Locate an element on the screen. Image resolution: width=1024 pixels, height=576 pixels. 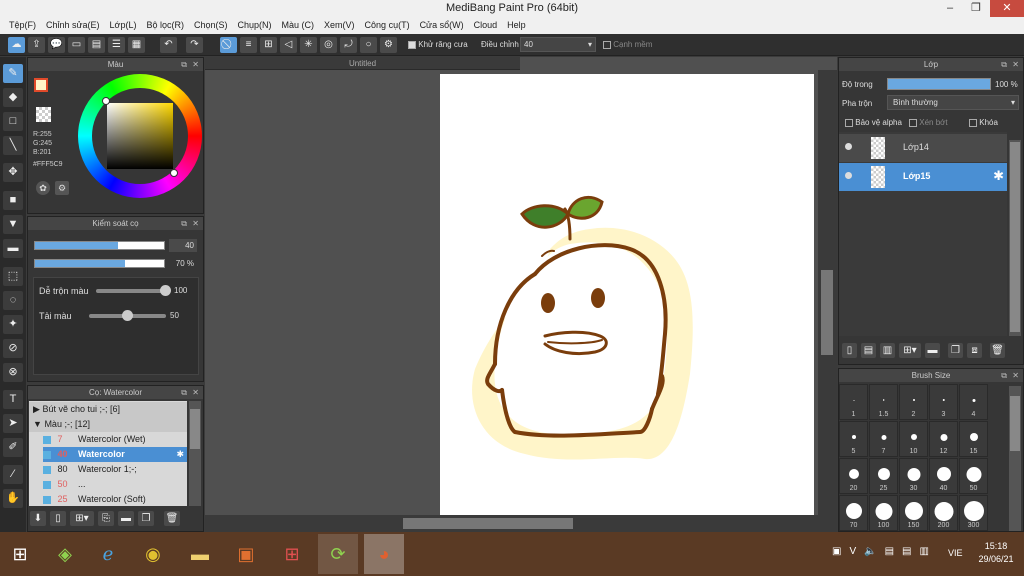
layer-opacity-slider is located at coordinates (939, 84).